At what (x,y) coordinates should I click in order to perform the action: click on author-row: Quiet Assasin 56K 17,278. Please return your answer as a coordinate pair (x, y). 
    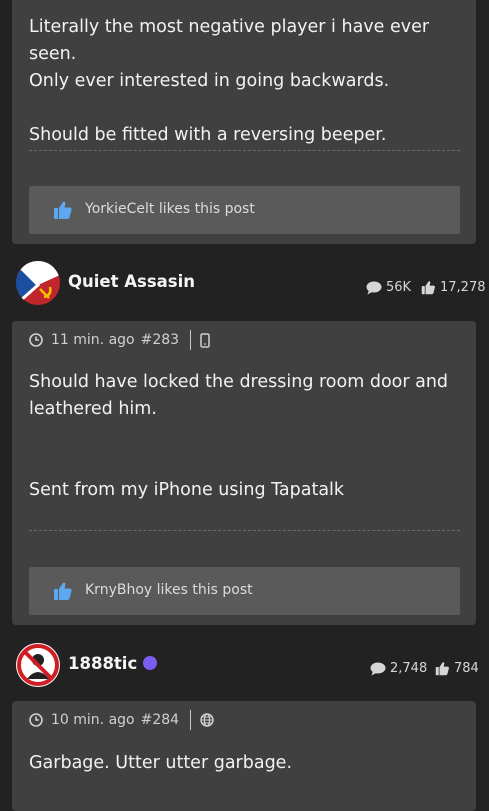
    Looking at the image, I should click on (244, 285).